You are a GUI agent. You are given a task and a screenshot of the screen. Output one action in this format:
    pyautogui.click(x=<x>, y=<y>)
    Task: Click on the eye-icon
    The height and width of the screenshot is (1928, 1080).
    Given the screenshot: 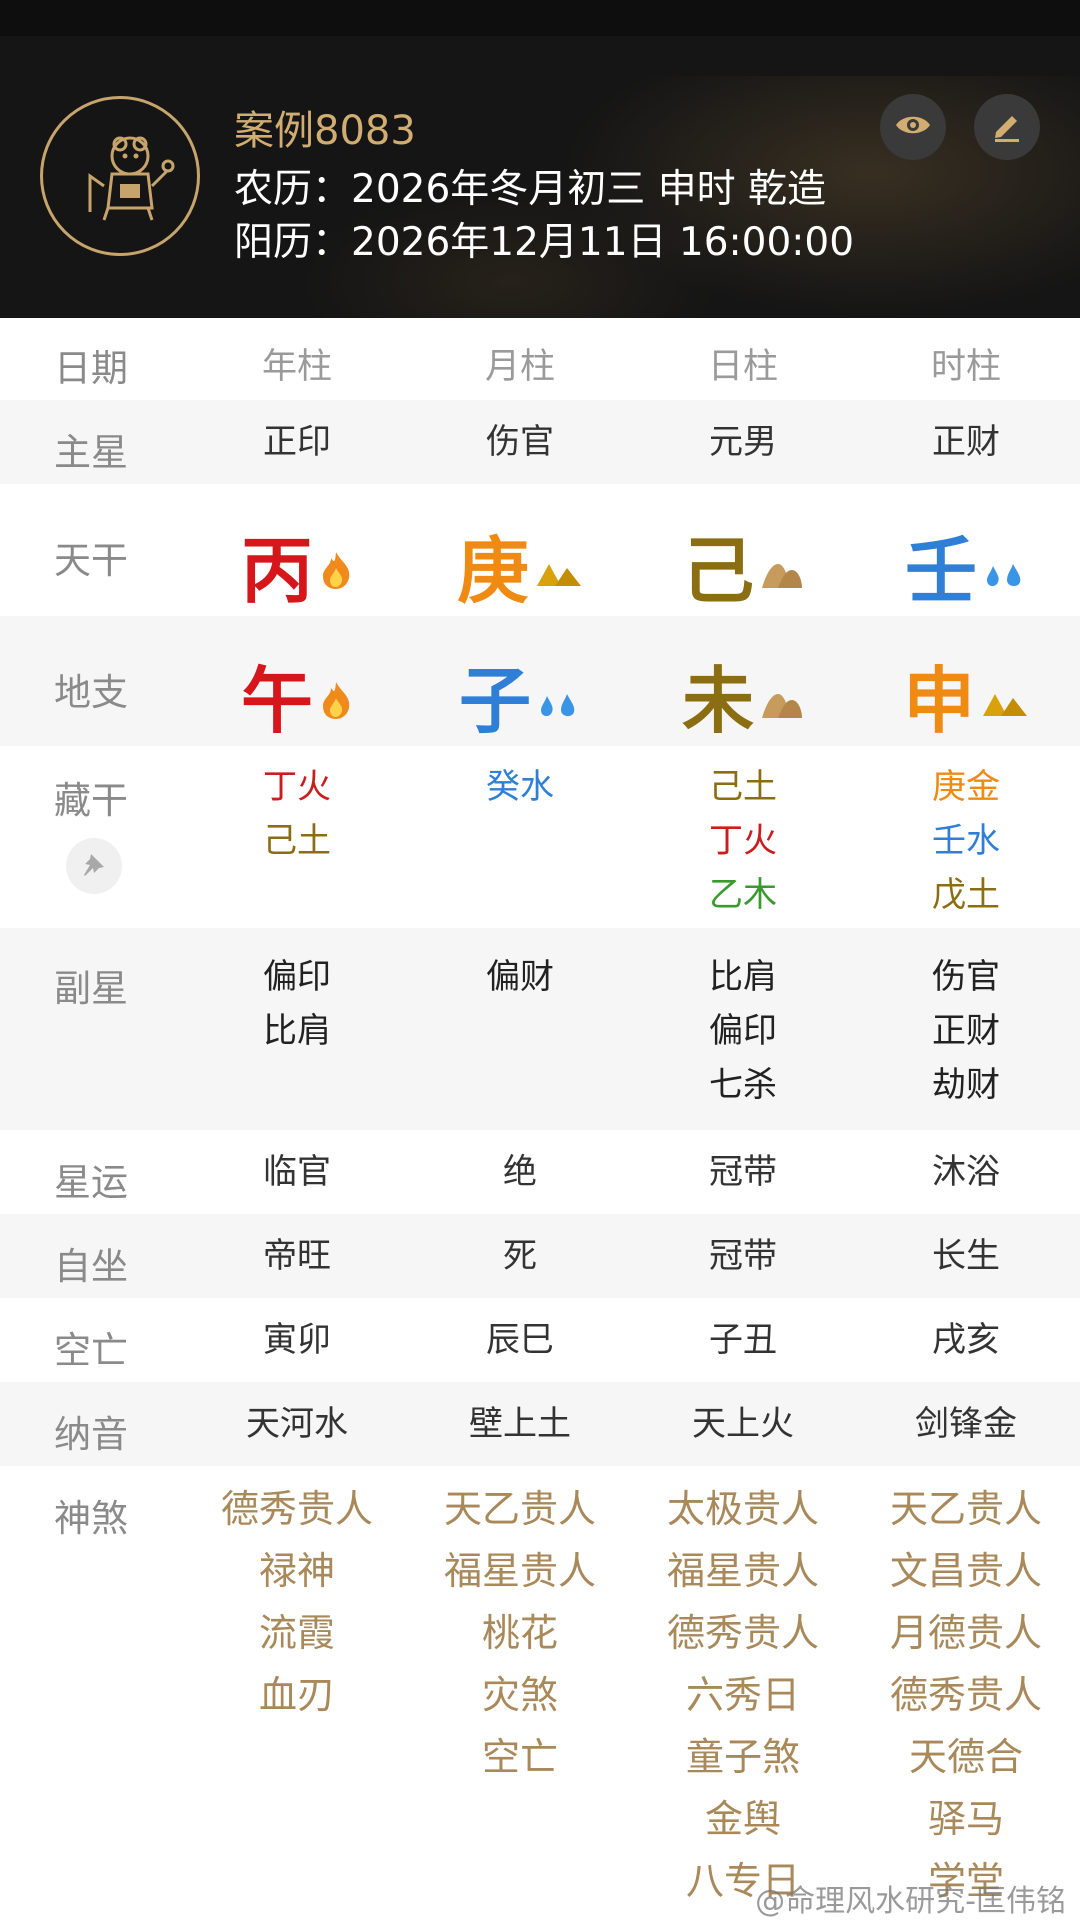 What is the action you would take?
    pyautogui.click(x=913, y=127)
    